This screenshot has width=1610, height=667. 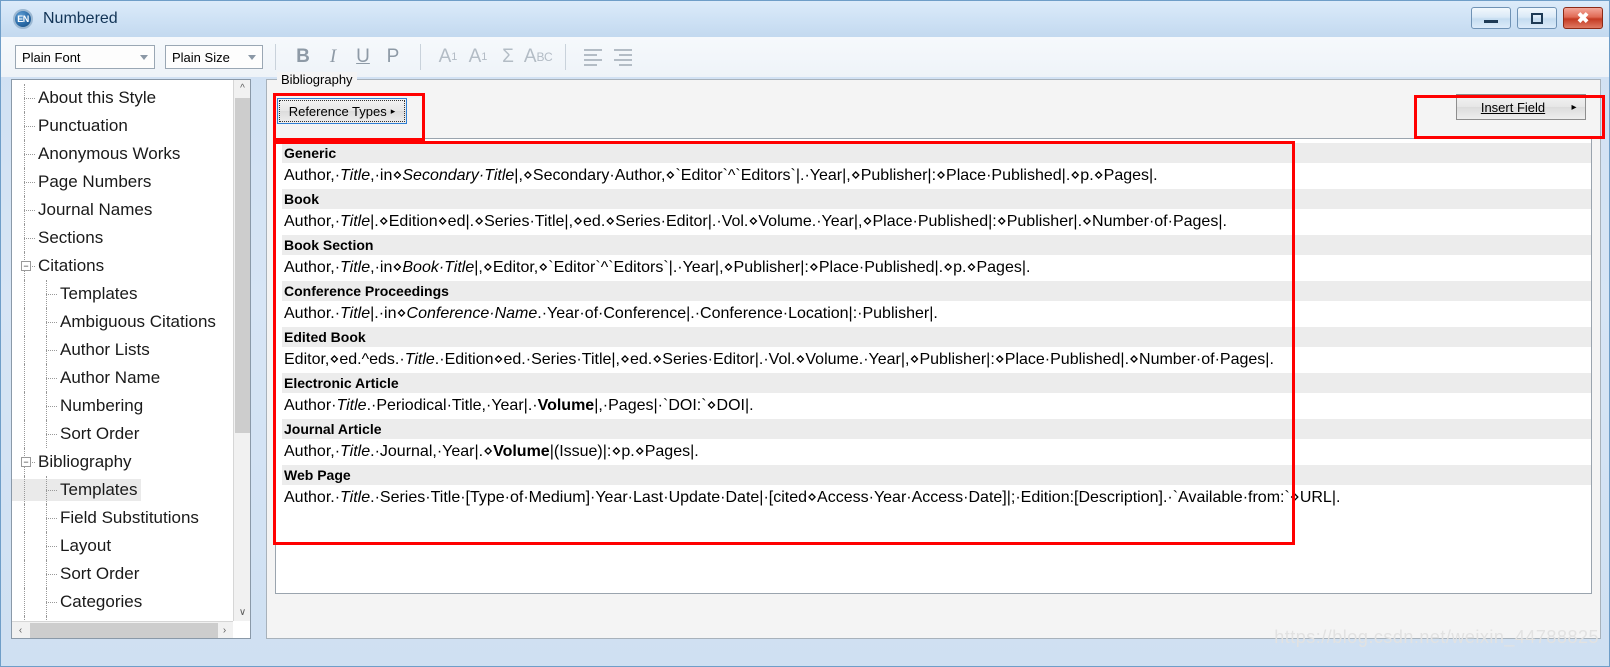 What do you see at coordinates (388, 313) in the screenshot?
I see `template-token: |.·in⋄` at bounding box center [388, 313].